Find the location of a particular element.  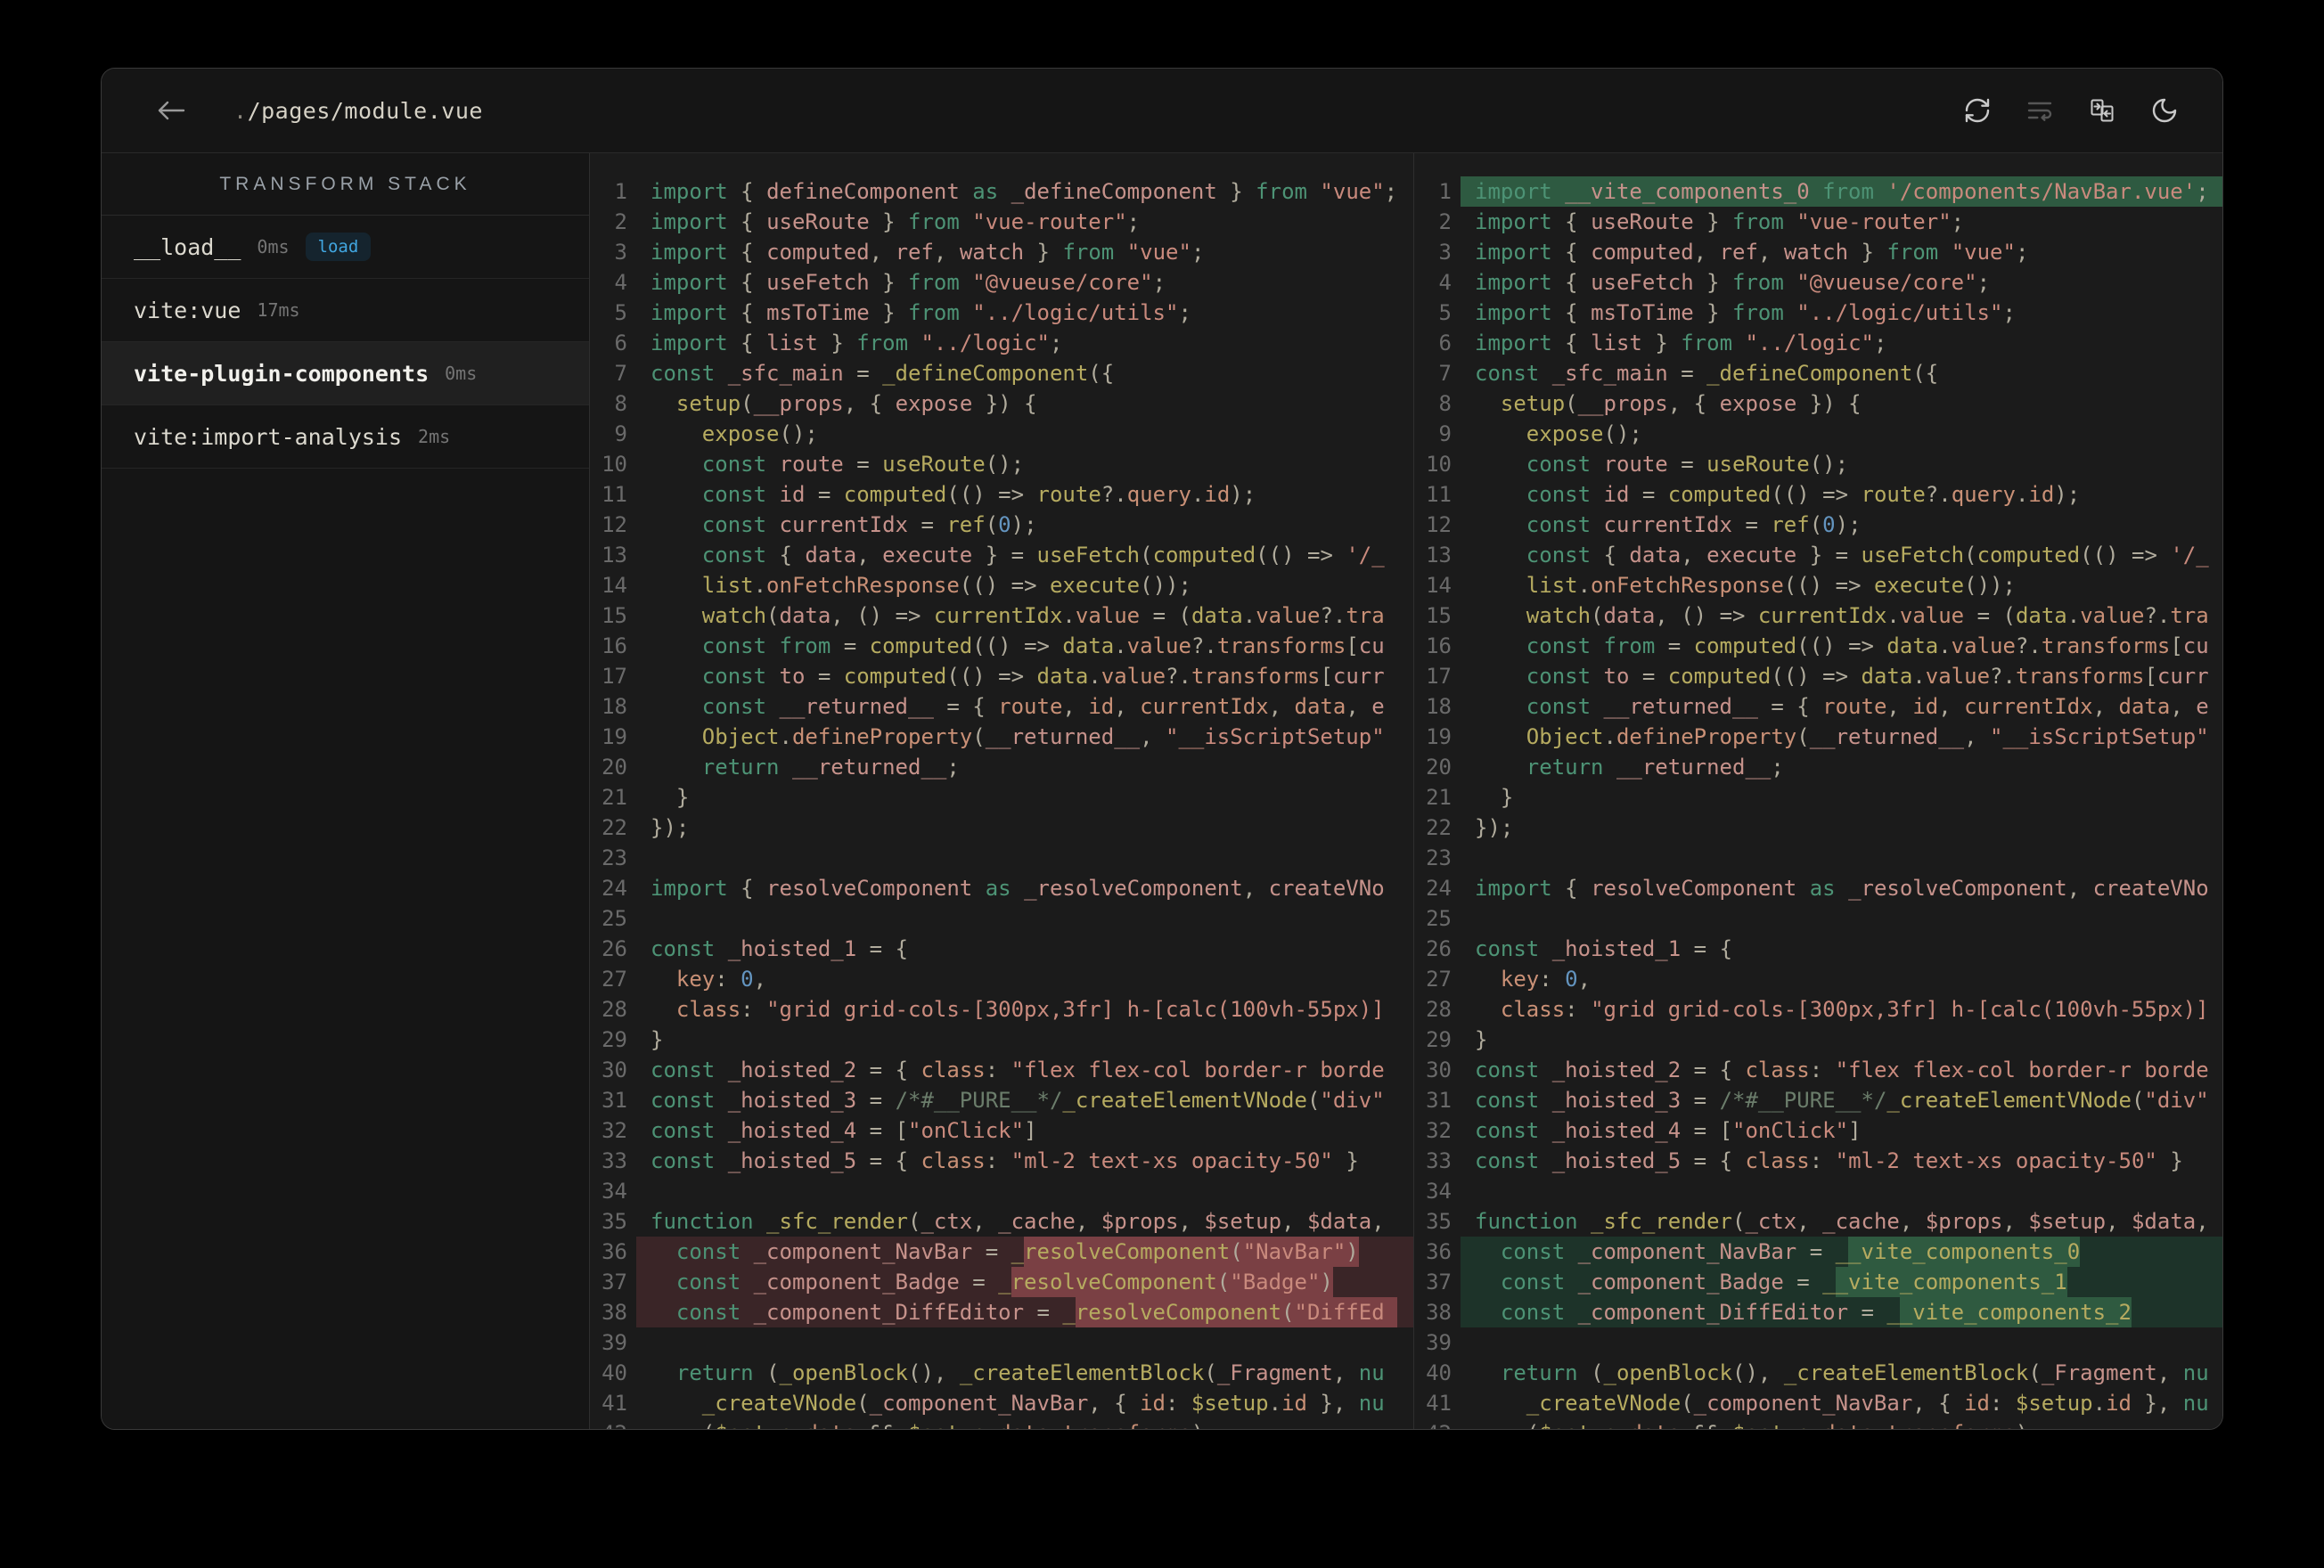

compare-panes-button is located at coordinates (2102, 110).